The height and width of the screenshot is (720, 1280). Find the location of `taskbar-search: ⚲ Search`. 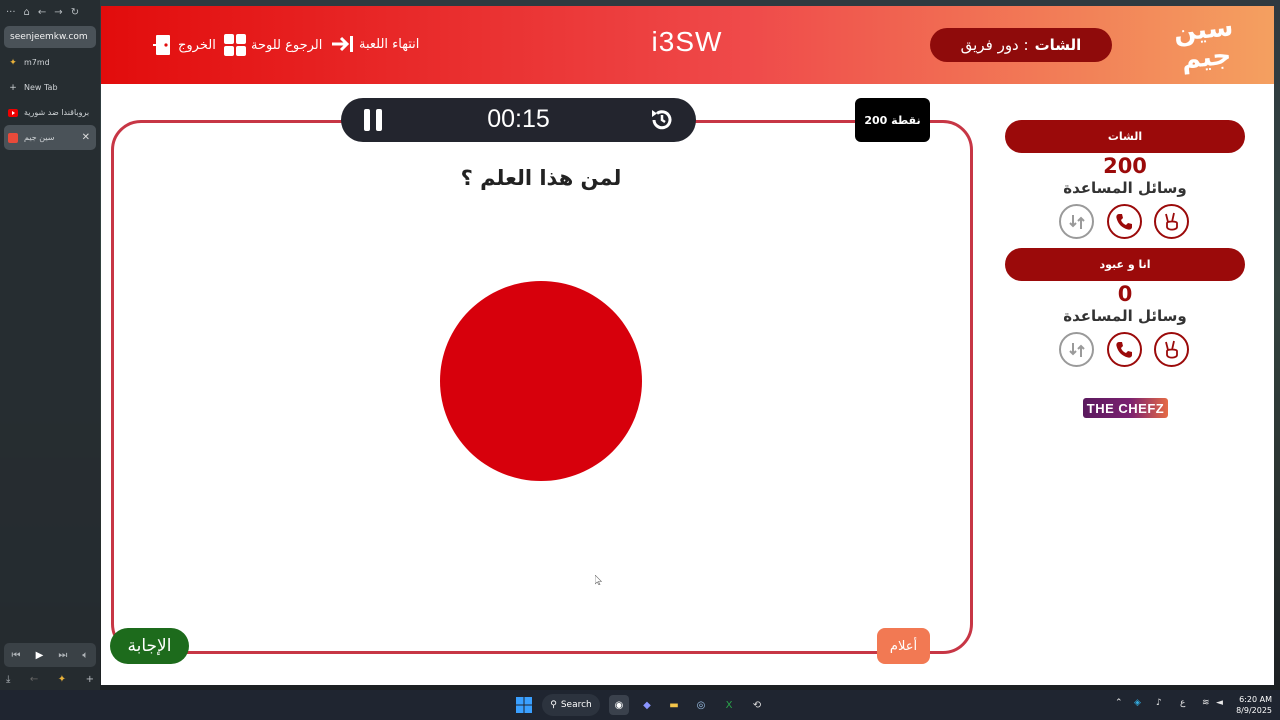

taskbar-search: ⚲ Search is located at coordinates (571, 705).